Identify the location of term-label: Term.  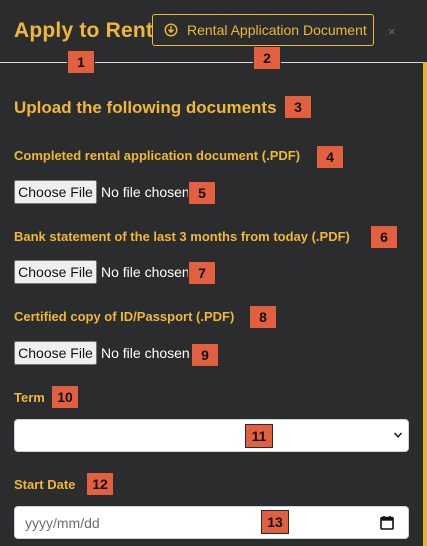
(29, 397).